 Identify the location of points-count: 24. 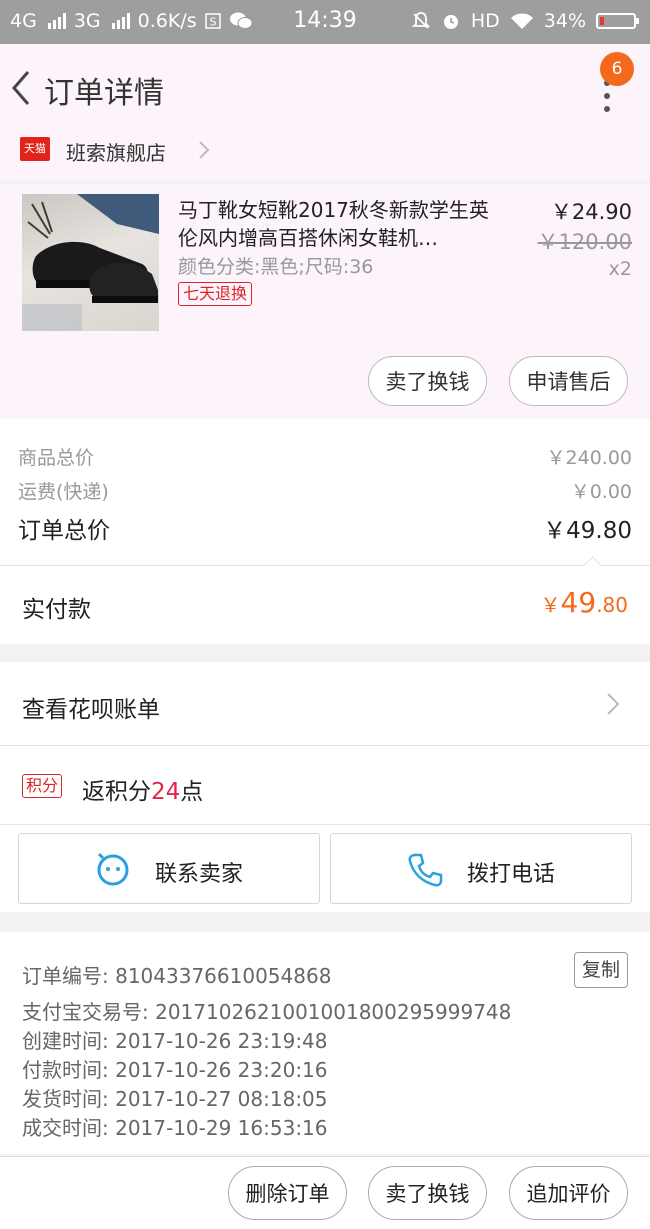
(166, 792).